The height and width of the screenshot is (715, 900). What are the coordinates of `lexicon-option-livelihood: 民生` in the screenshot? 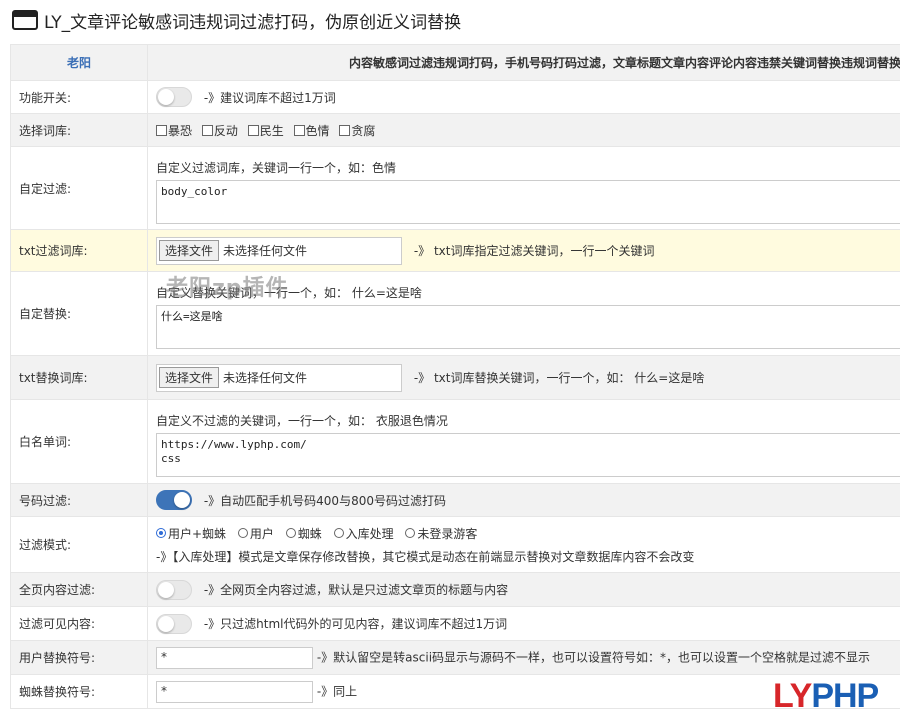 It's located at (266, 130).